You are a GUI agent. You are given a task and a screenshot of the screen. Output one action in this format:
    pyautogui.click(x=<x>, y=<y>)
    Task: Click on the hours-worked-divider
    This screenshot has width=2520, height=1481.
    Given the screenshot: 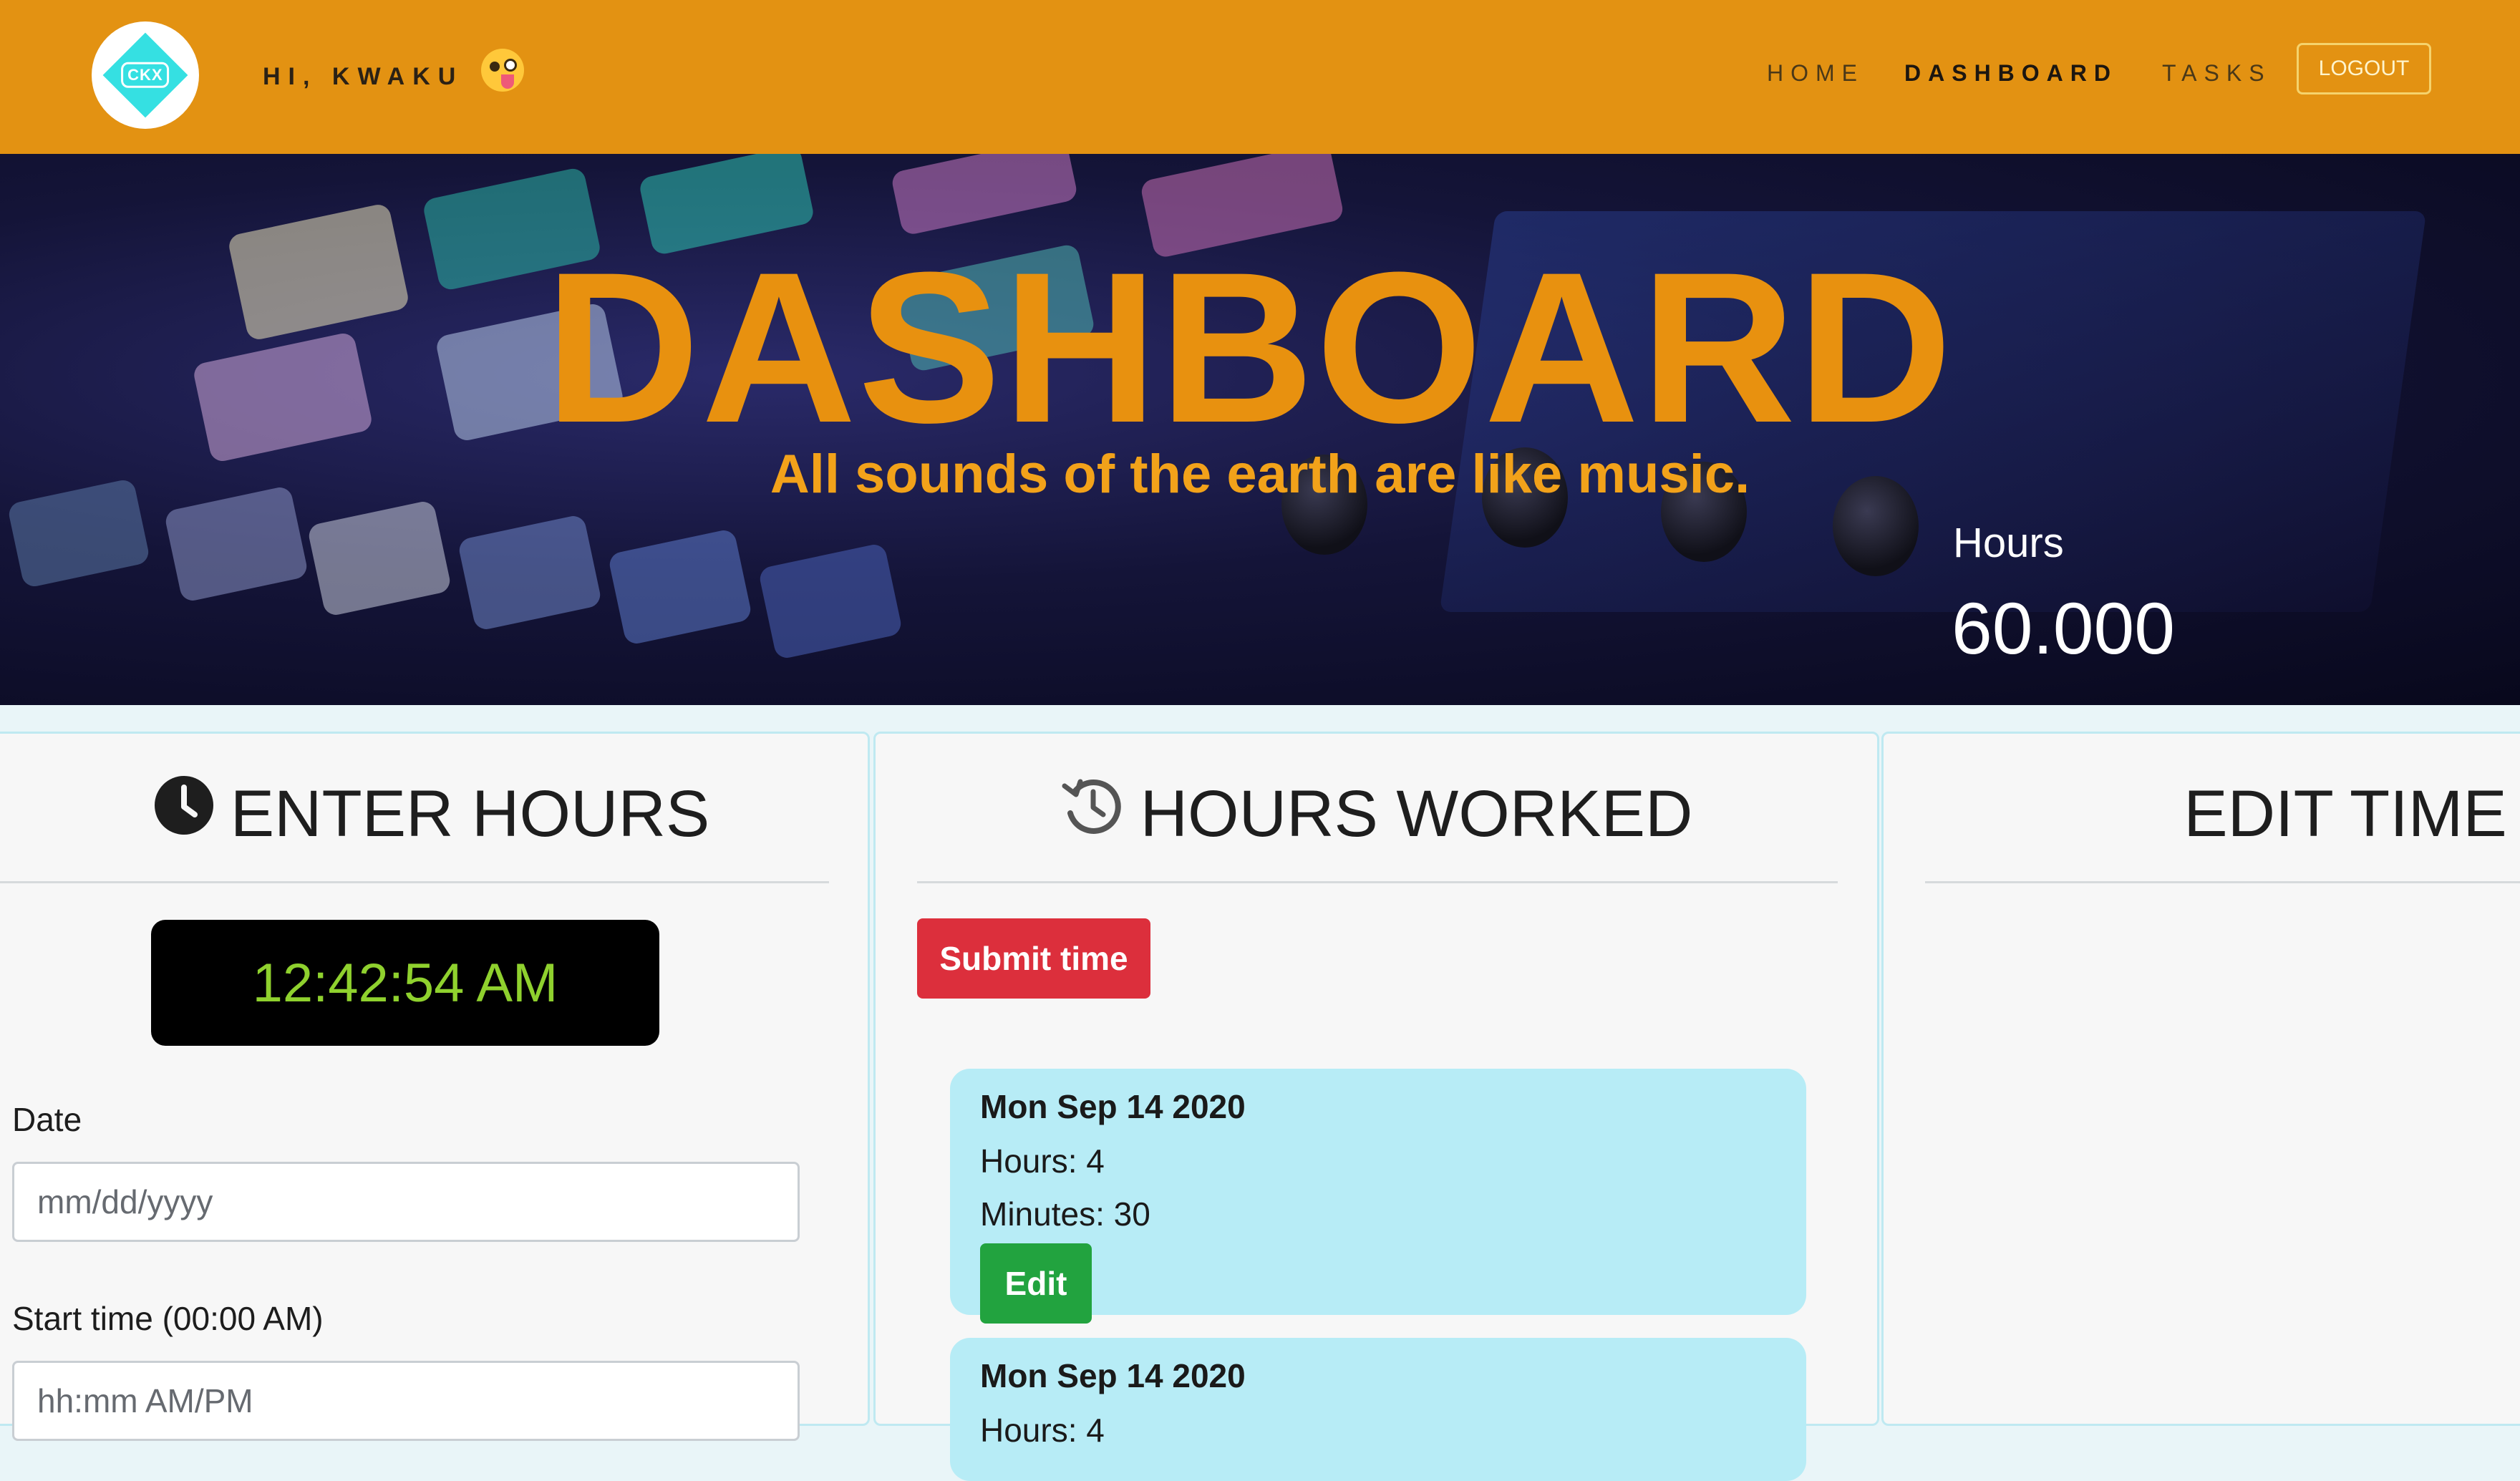 What is the action you would take?
    pyautogui.click(x=1377, y=882)
    